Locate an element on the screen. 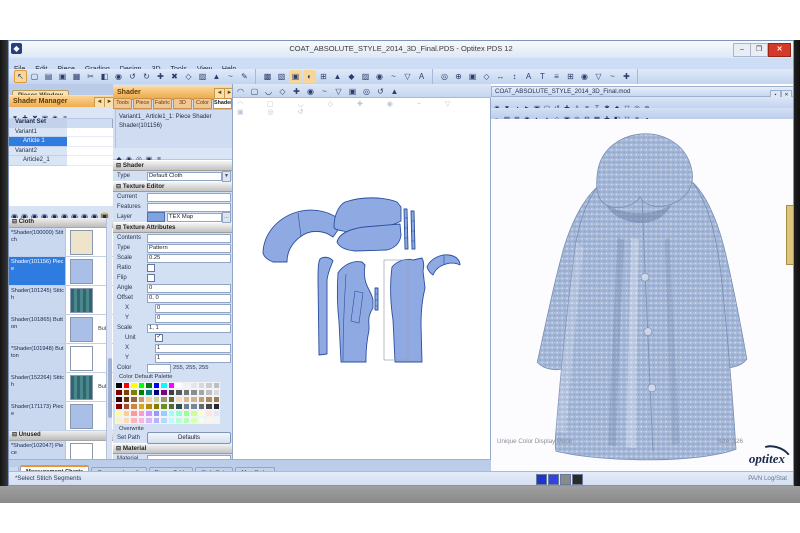 This screenshot has height=533, width=800. add-notch-icon: ✚ is located at coordinates (296, 91).